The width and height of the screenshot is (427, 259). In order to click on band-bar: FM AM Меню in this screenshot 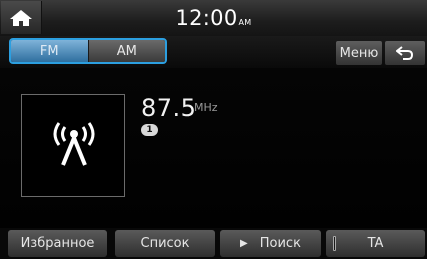, I will do `click(213, 52)`.